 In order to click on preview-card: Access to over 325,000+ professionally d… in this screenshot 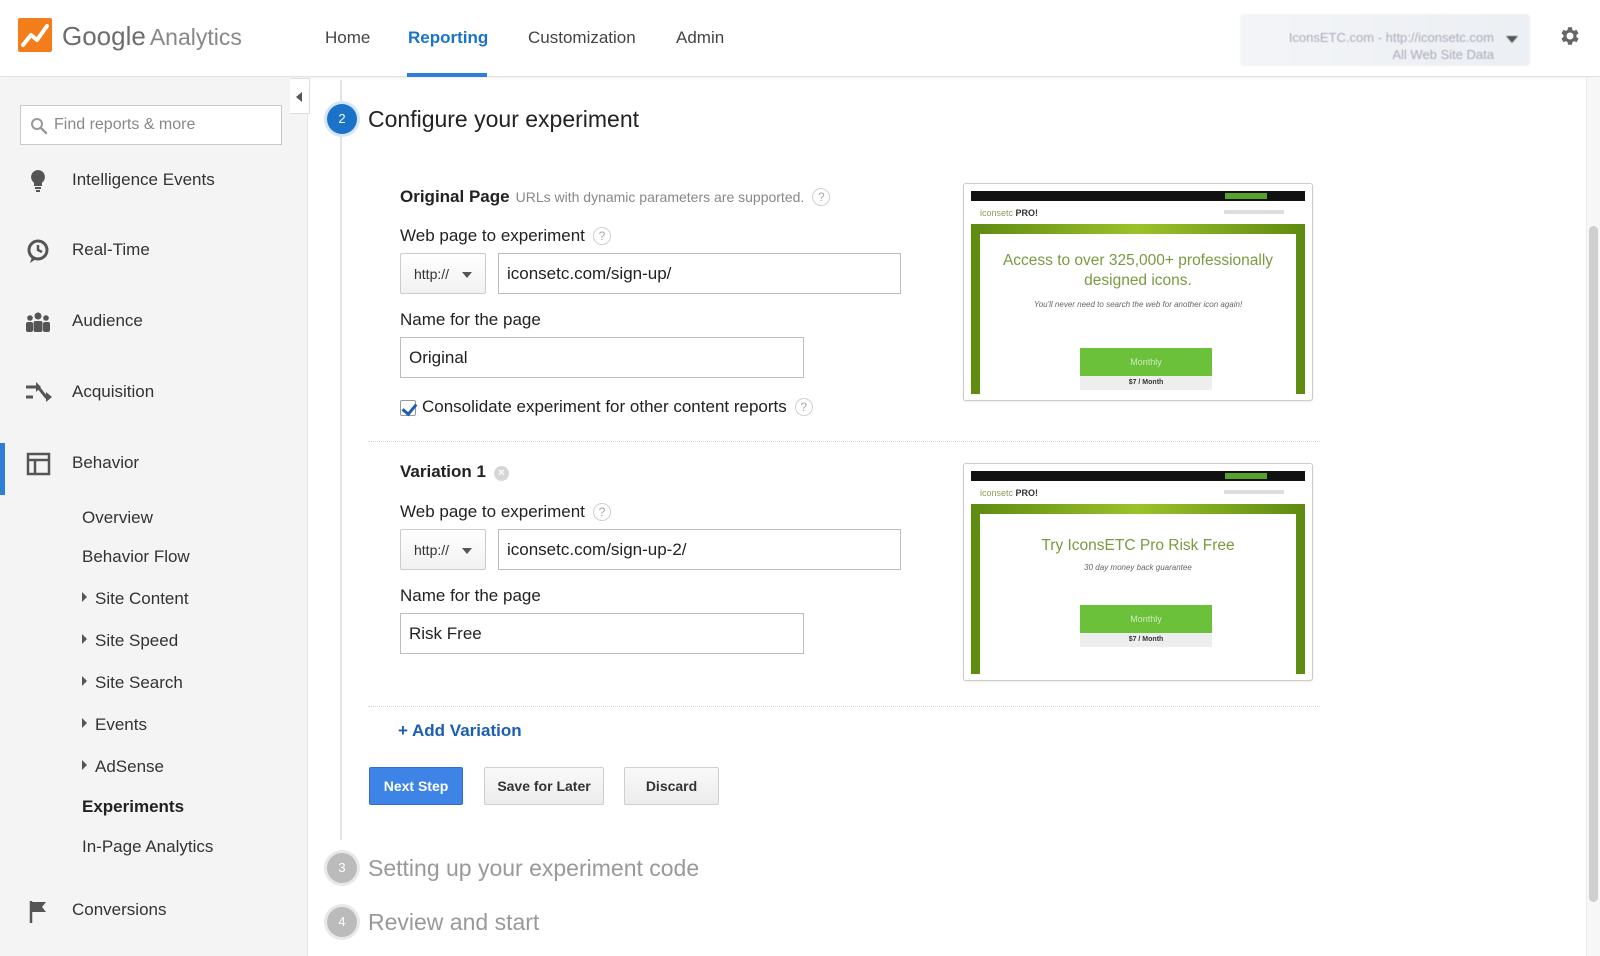, I will do `click(1138, 314)`.